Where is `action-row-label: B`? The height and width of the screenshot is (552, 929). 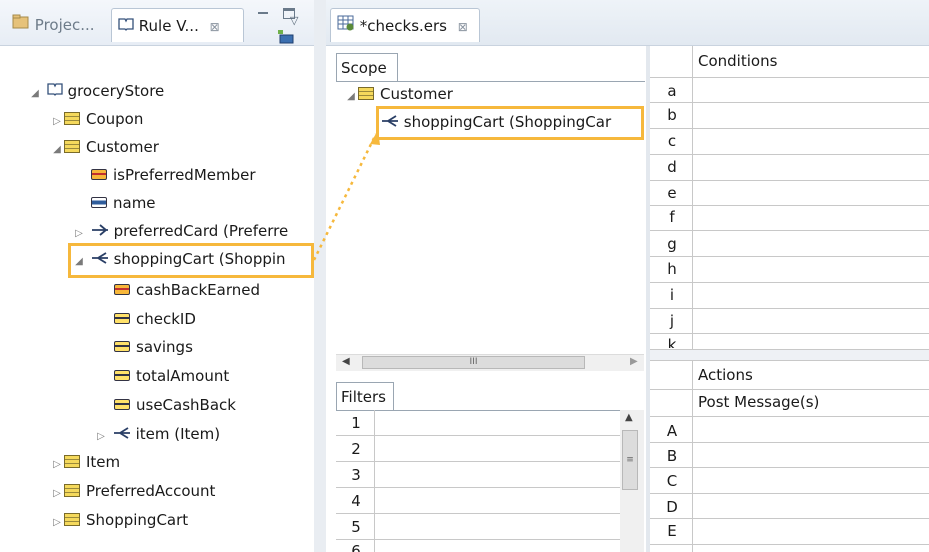
action-row-label: B is located at coordinates (672, 456).